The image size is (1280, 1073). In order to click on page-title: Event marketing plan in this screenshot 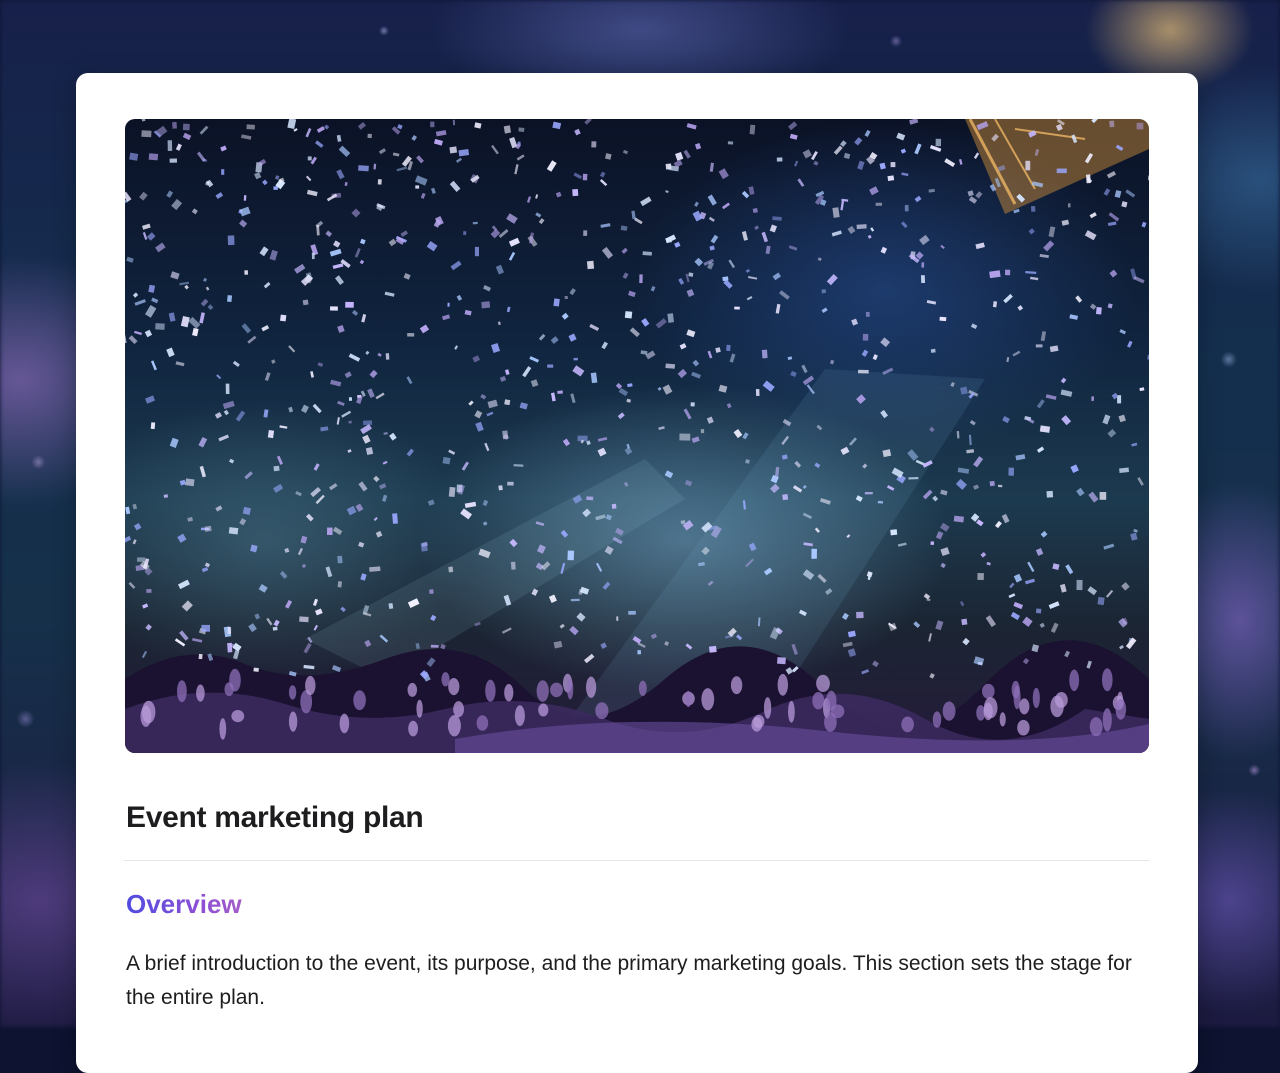, I will do `click(274, 818)`.